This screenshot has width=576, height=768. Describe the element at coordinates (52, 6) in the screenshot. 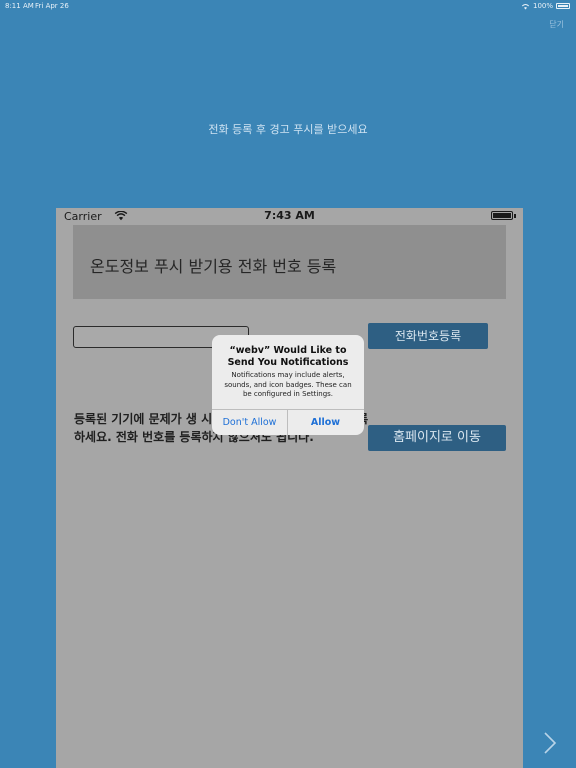

I see `status-date: Fri Apr 26` at that location.